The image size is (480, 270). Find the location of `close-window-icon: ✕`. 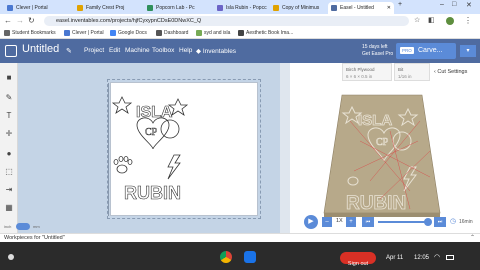

close-window-icon: ✕ is located at coordinates (469, 5).